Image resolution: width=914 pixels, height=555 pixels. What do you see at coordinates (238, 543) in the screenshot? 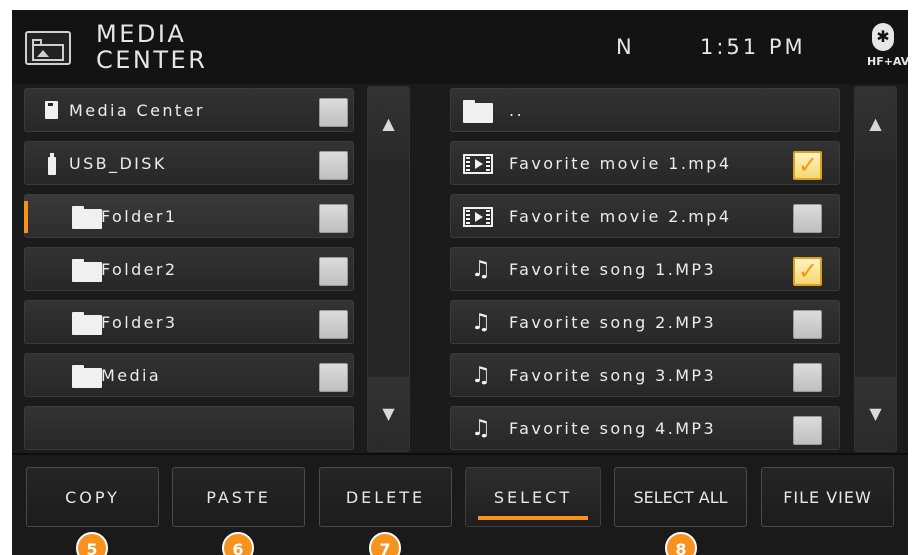
I see `callout-badge-6: 6` at bounding box center [238, 543].